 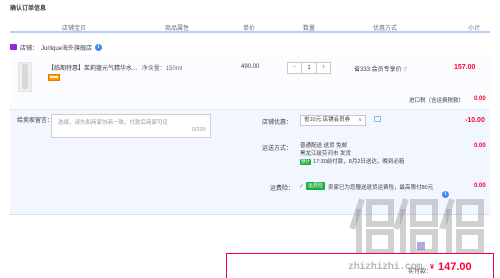 I want to click on tax-value: 0.00, so click(x=480, y=99).